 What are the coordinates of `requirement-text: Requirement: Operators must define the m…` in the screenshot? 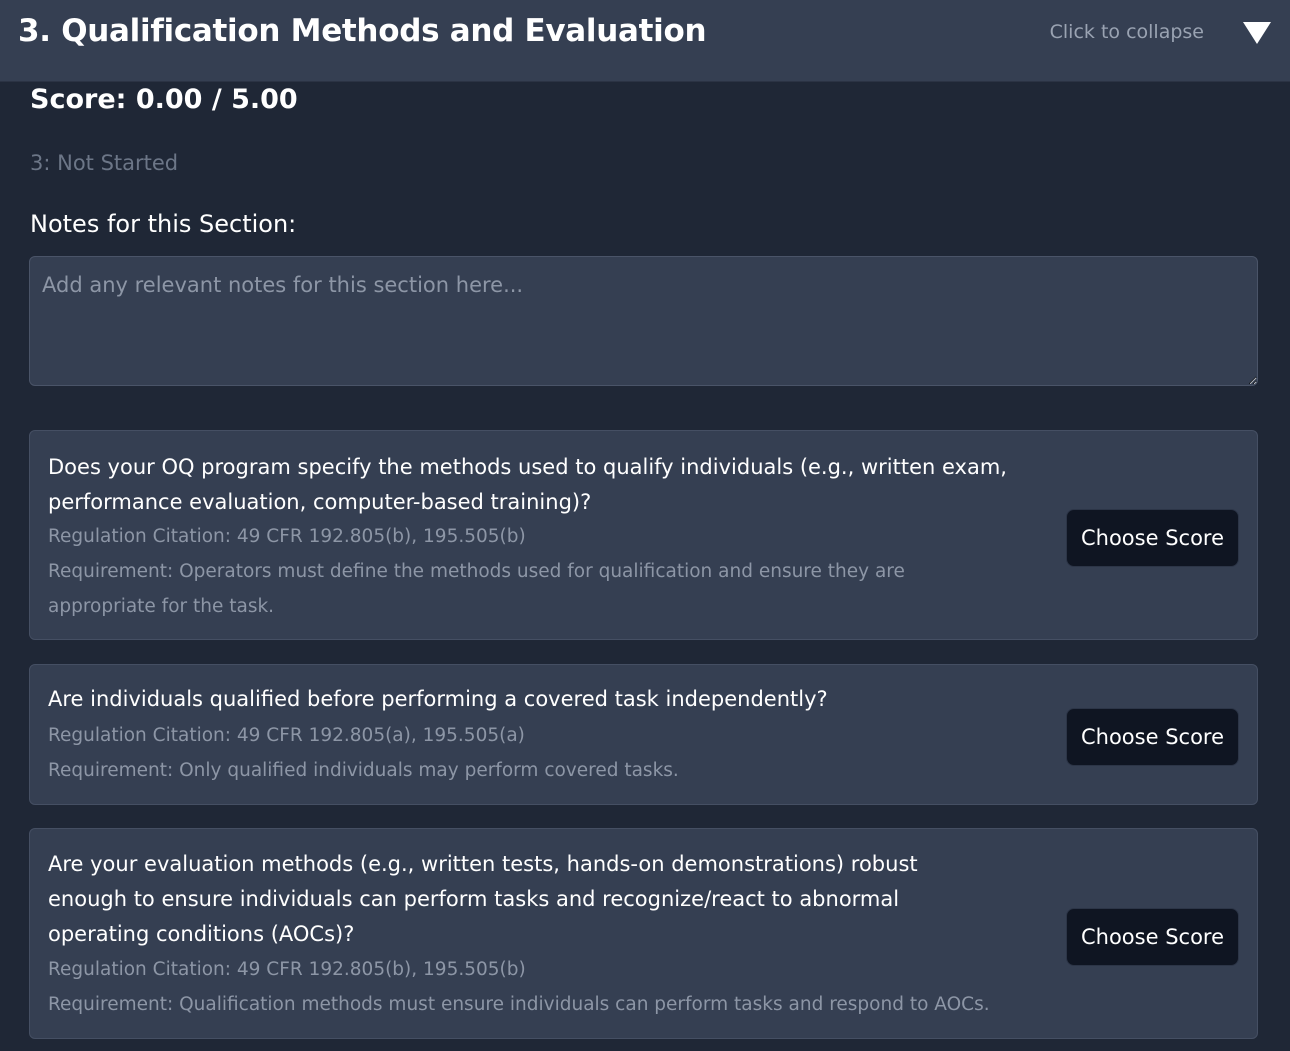 It's located at (476, 589).